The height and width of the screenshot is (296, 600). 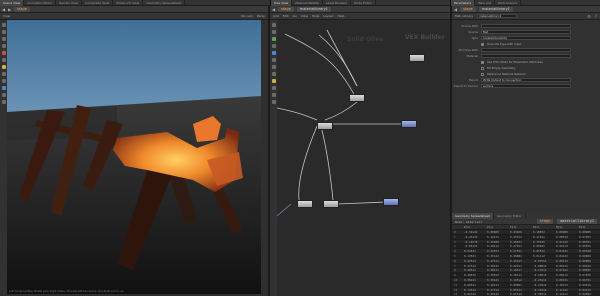 I want to click on measure-tool-icon, so click(x=3, y=95).